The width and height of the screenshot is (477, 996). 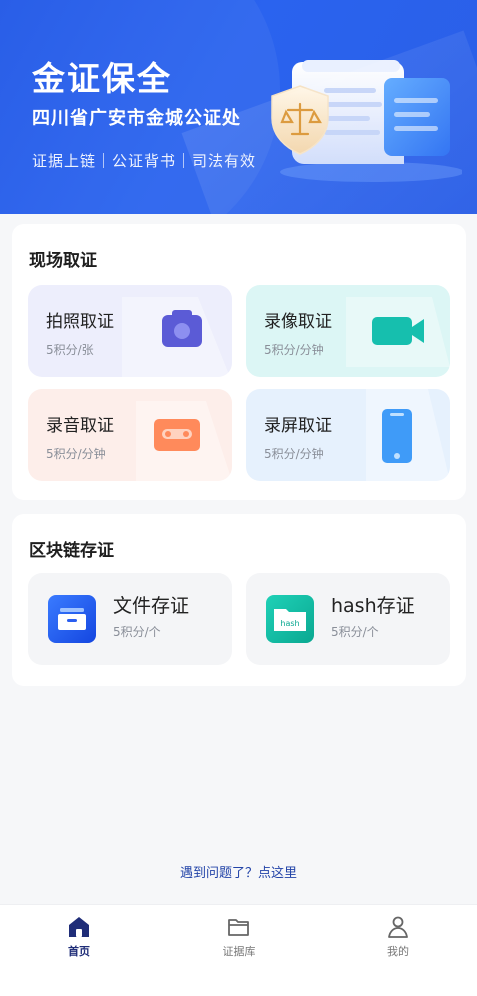 I want to click on tab-home: 首页, so click(x=79, y=940).